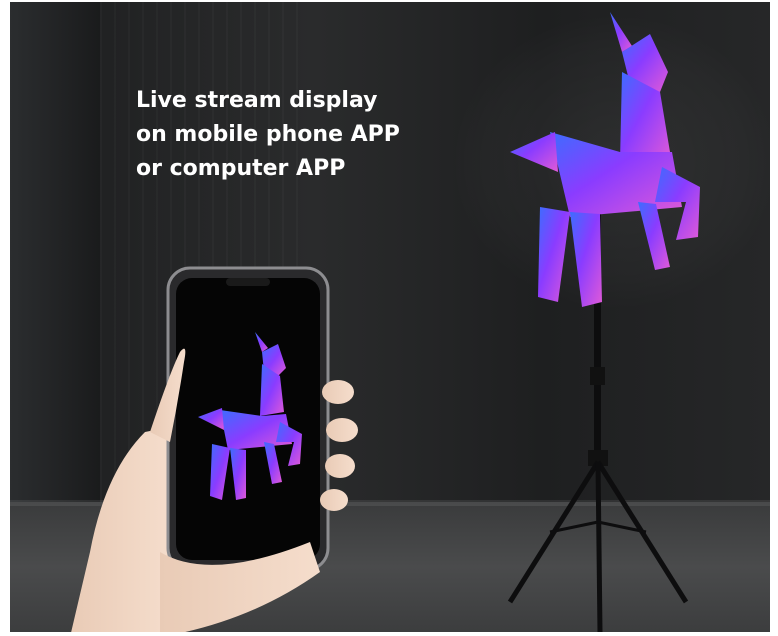 The width and height of the screenshot is (778, 636). What do you see at coordinates (605, 159) in the screenshot?
I see `unicorn-hologram-icon` at bounding box center [605, 159].